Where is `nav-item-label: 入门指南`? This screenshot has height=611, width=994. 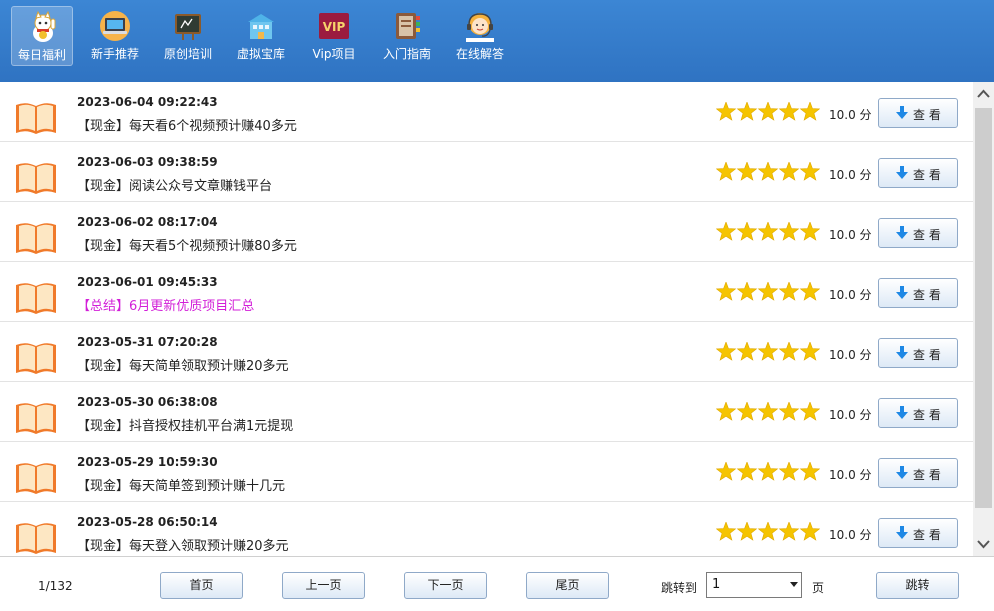
nav-item-label: 入门指南 is located at coordinates (406, 54).